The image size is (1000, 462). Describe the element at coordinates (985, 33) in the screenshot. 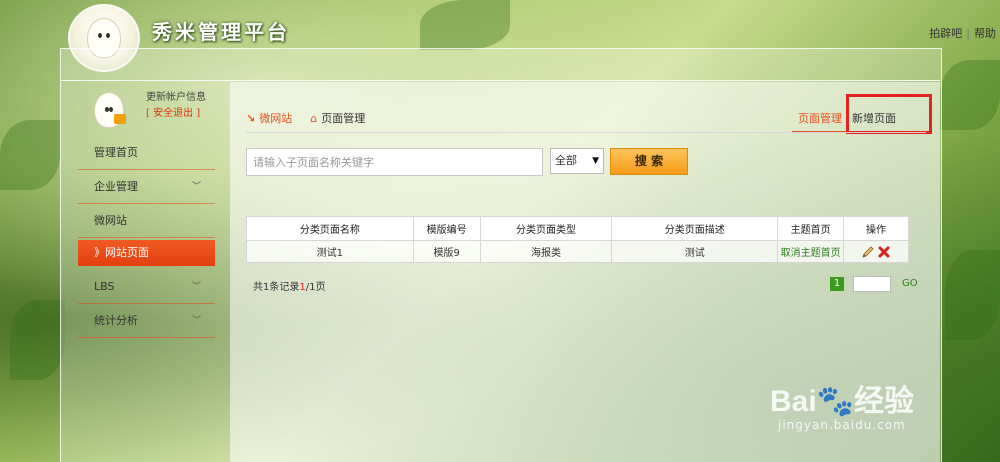

I see `top-link-help: 帮助` at that location.